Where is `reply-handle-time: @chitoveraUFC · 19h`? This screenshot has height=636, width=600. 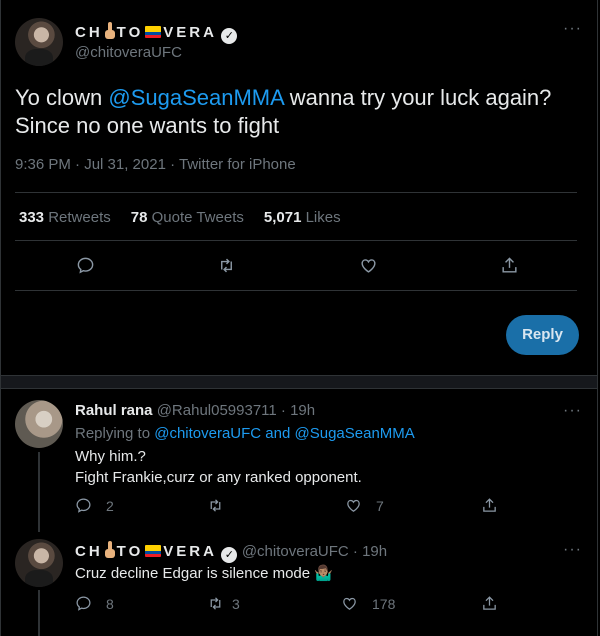
reply-handle-time: @chitoveraUFC · 19h is located at coordinates (314, 551).